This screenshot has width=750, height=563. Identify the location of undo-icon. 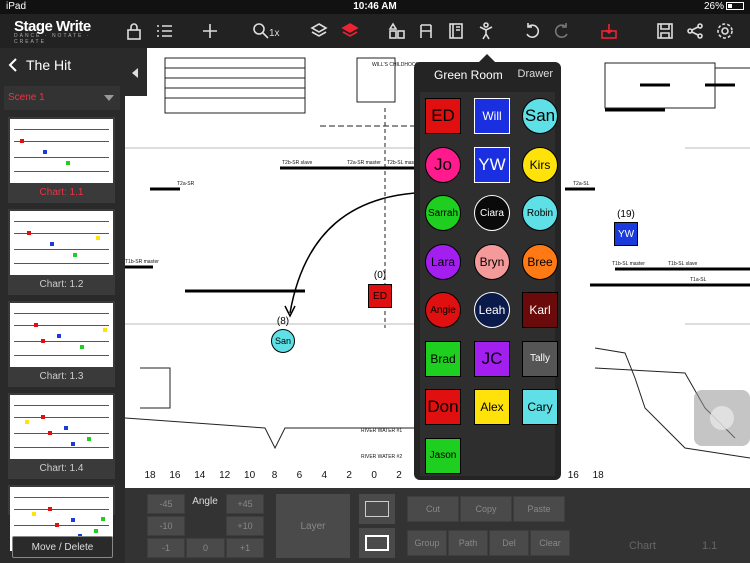
(532, 31).